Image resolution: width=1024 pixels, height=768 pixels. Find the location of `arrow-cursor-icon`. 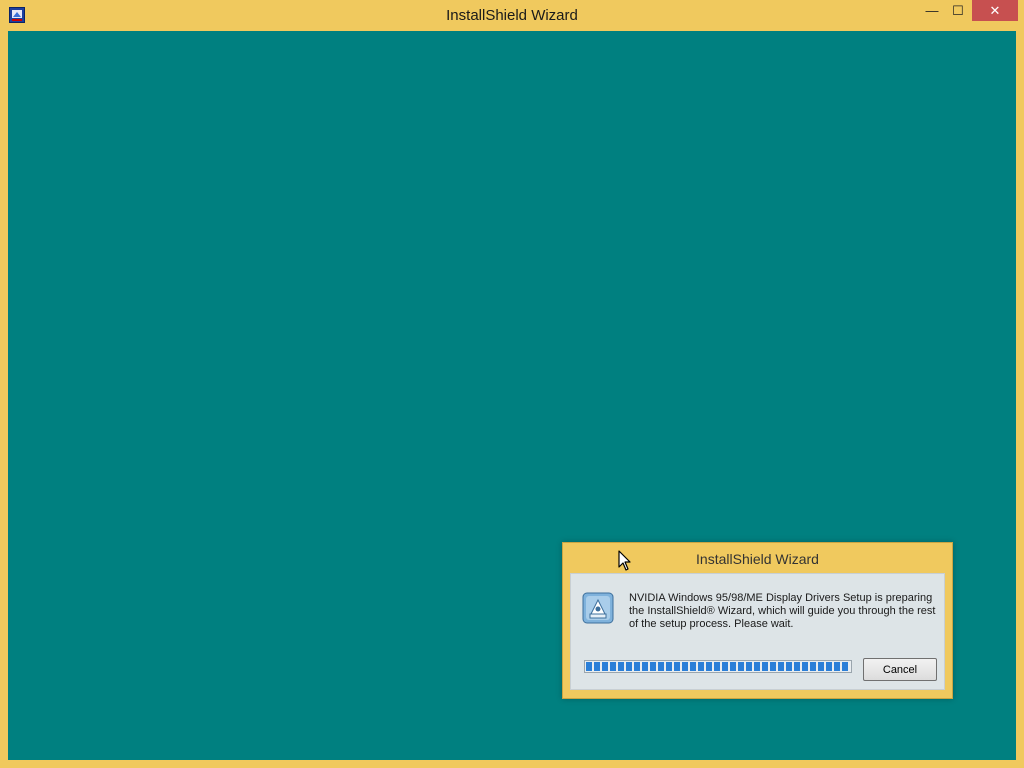

arrow-cursor-icon is located at coordinates (625, 561).